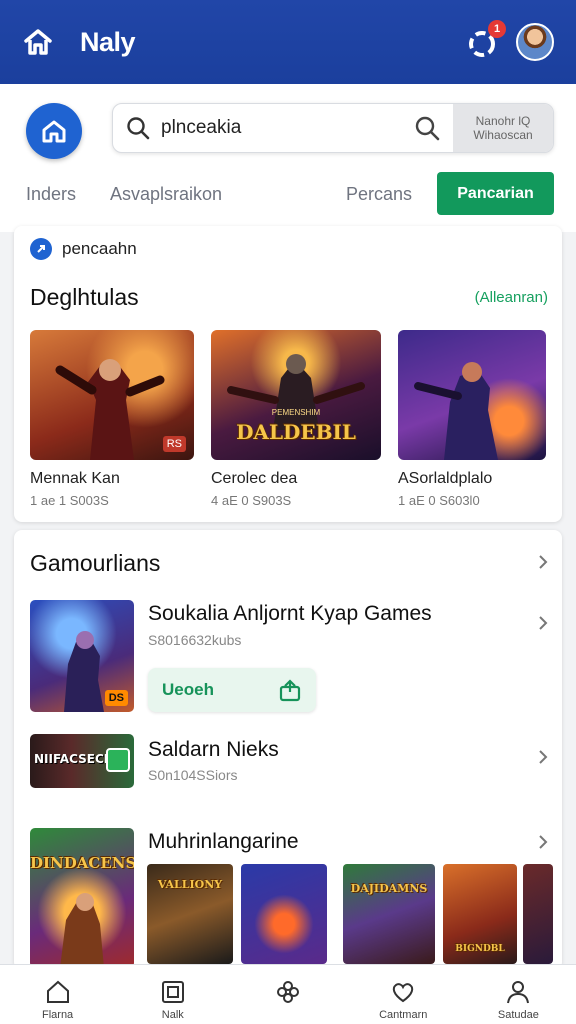 The width and height of the screenshot is (576, 1024). Describe the element at coordinates (251, 500) in the screenshot. I see `featured-game-meta: 4 aE 0 S903S` at that location.